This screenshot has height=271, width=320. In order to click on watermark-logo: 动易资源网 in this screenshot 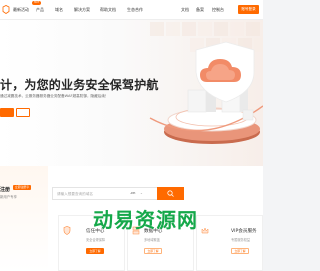, I will do `click(145, 220)`.